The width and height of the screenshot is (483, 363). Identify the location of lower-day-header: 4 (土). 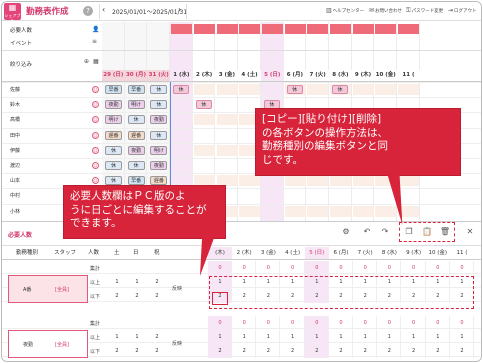
(292, 253).